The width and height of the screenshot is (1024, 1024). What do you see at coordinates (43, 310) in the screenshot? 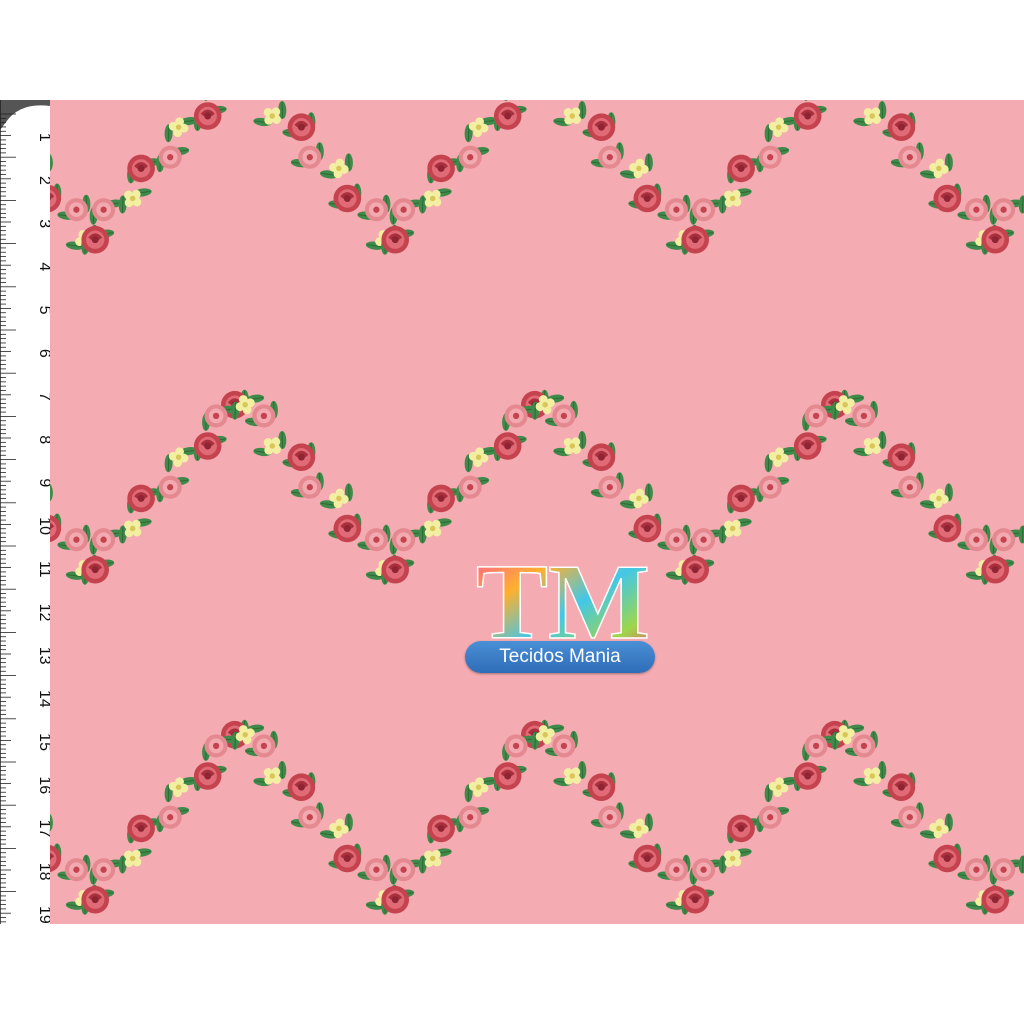
I see `ruler-label: 5` at bounding box center [43, 310].